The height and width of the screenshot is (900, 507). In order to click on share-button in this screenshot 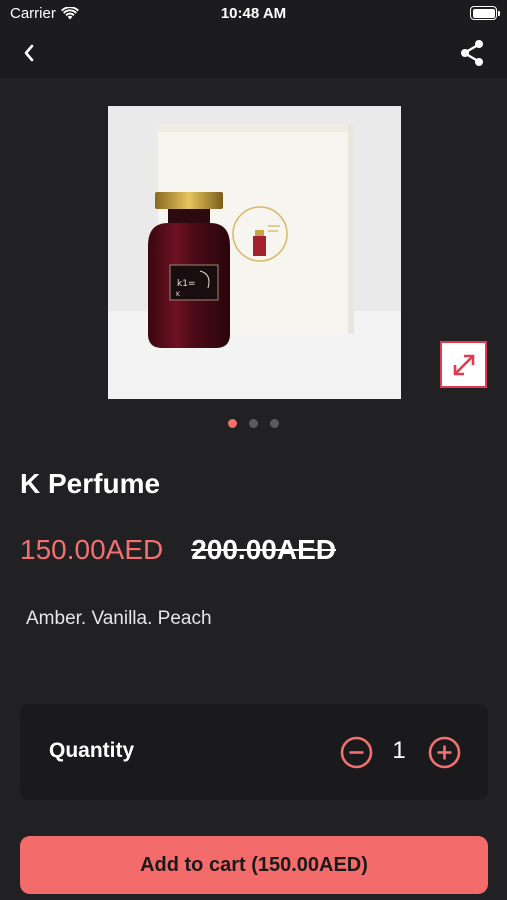, I will do `click(472, 53)`.